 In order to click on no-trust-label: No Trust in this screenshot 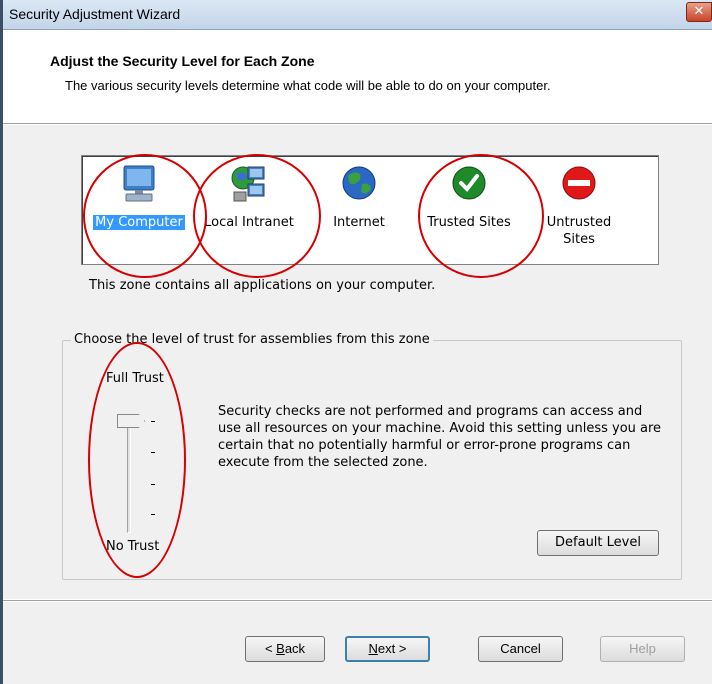, I will do `click(133, 546)`.